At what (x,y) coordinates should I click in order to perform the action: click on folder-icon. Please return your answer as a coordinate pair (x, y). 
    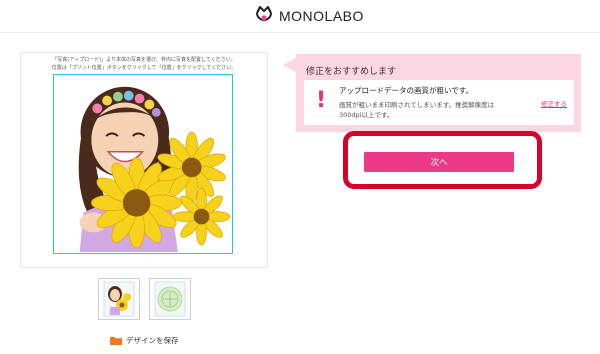
    Looking at the image, I should click on (116, 340).